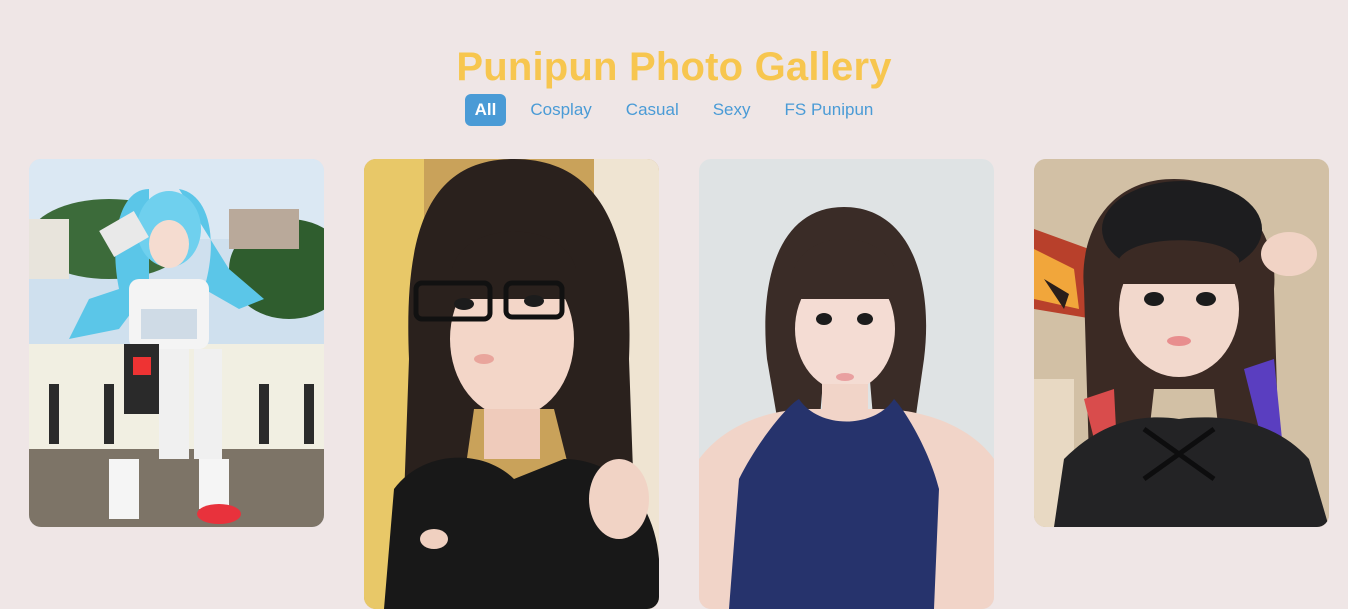 The width and height of the screenshot is (1348, 609). What do you see at coordinates (732, 110) in the screenshot?
I see `filter-sexy: Sexy` at bounding box center [732, 110].